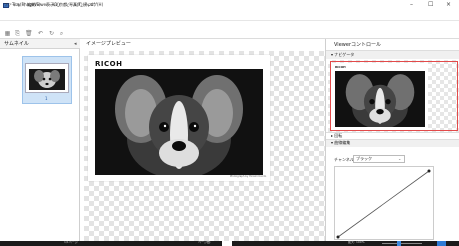  I want to click on tone-curve-graph, so click(383, 204).